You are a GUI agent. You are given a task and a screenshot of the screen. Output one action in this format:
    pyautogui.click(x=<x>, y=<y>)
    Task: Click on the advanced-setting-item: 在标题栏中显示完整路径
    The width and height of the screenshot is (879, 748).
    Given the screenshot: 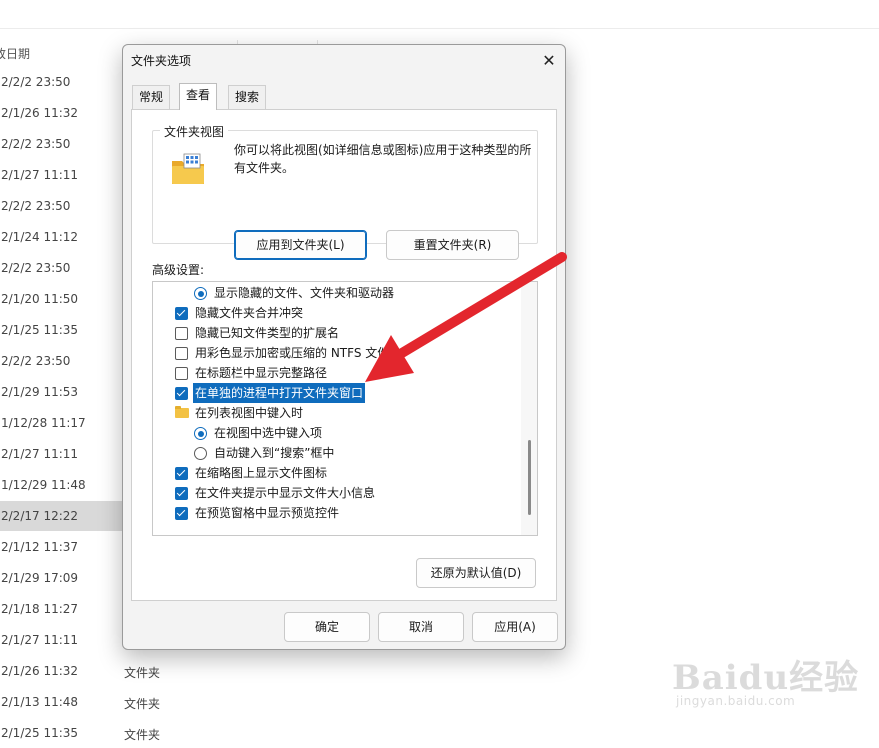 What is the action you would take?
    pyautogui.click(x=336, y=373)
    